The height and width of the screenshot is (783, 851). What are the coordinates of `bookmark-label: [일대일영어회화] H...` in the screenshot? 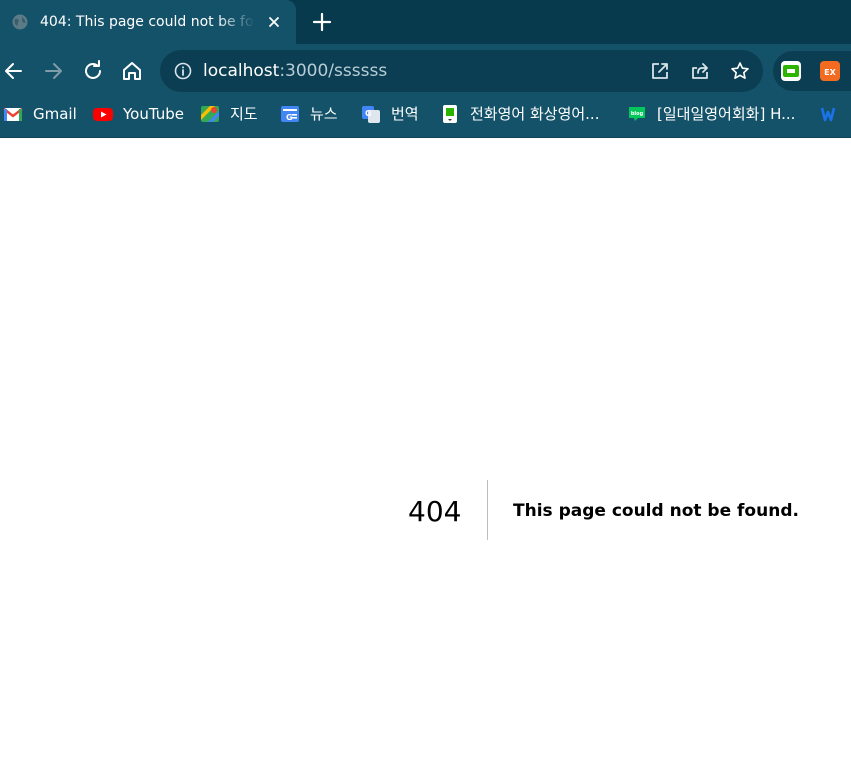 It's located at (726, 114).